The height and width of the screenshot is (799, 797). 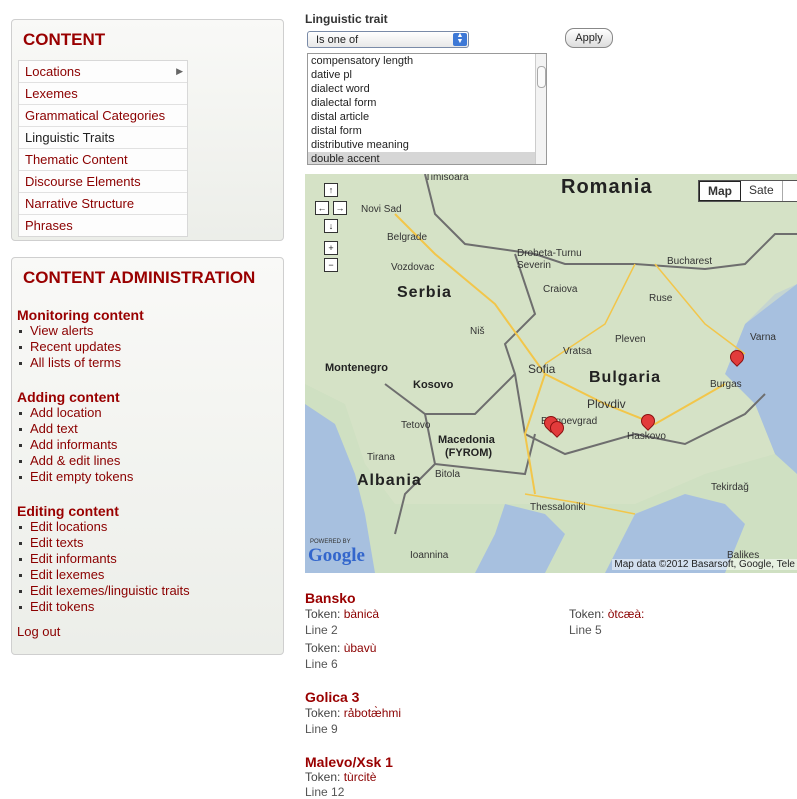 What do you see at coordinates (360, 777) in the screenshot?
I see `token-link: tùrcitè` at bounding box center [360, 777].